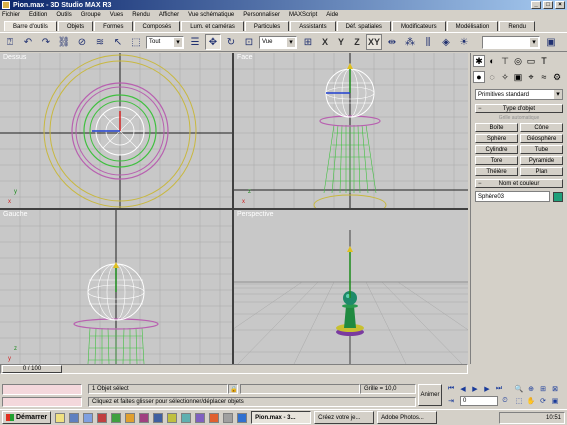 The width and height of the screenshot is (567, 425). What do you see at coordinates (82, 42) in the screenshot?
I see `unlink-icon: ⊘` at bounding box center [82, 42].